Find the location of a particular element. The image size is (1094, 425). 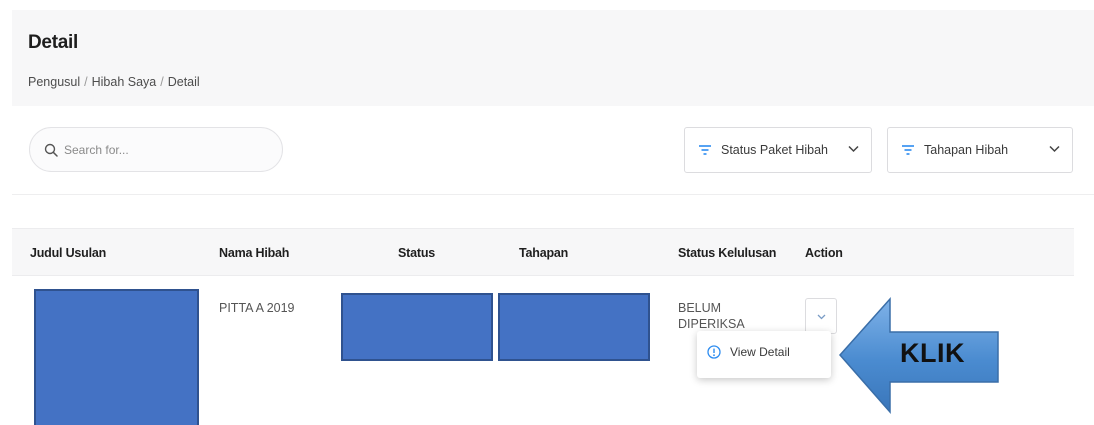

column-header-judul-usulan: Judul Usulan is located at coordinates (68, 253).